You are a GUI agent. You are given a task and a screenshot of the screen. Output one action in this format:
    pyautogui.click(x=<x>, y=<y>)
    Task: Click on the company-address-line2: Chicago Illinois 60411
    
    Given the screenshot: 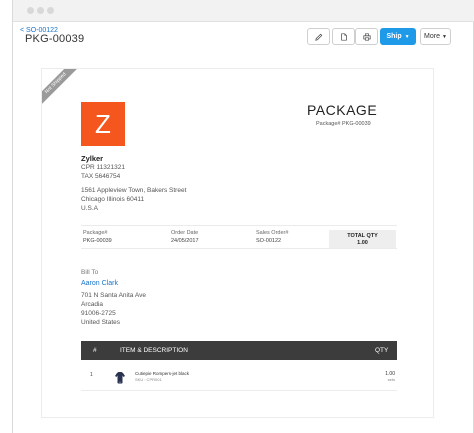 What is the action you would take?
    pyautogui.click(x=113, y=199)
    